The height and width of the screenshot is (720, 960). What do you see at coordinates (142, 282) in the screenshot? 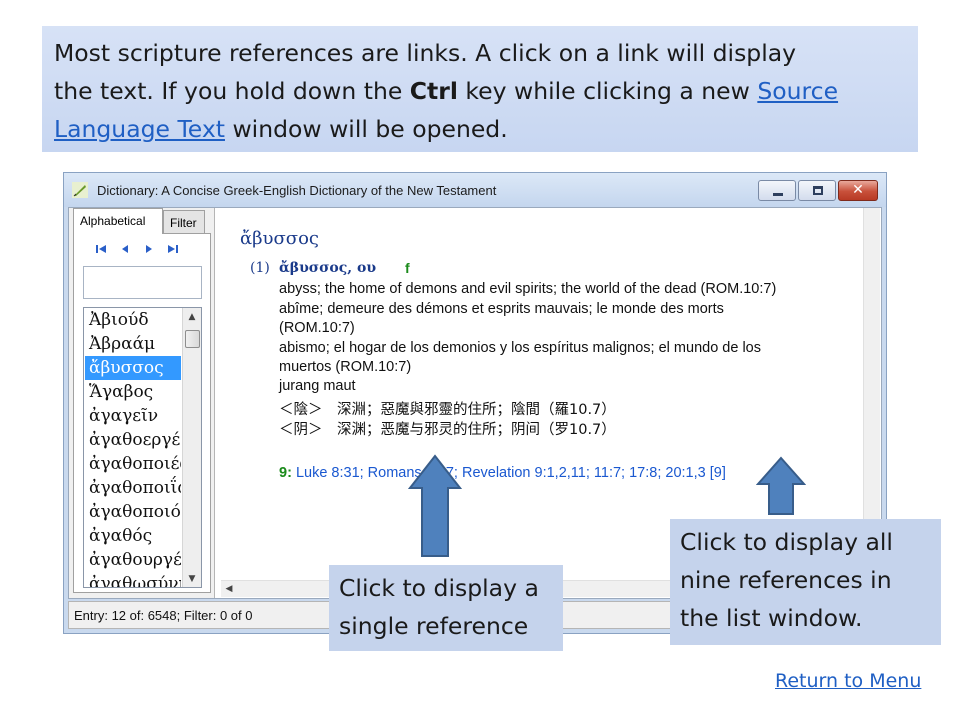
I see `search-input` at bounding box center [142, 282].